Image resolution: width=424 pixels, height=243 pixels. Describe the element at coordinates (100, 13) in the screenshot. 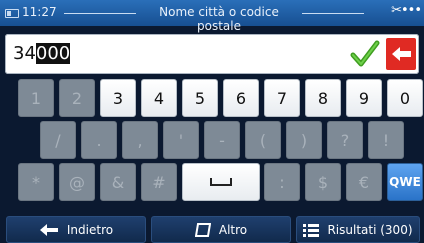

I see `title-divider-left` at that location.